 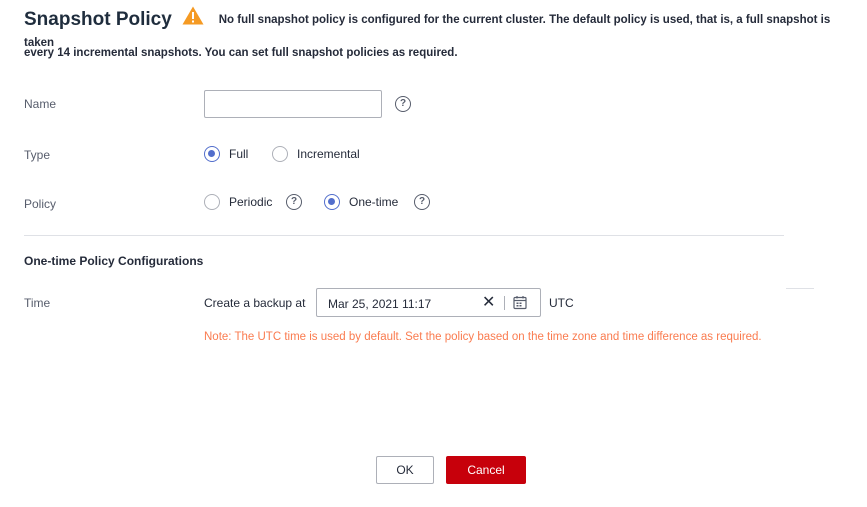 I want to click on ok-button: OK, so click(x=405, y=470).